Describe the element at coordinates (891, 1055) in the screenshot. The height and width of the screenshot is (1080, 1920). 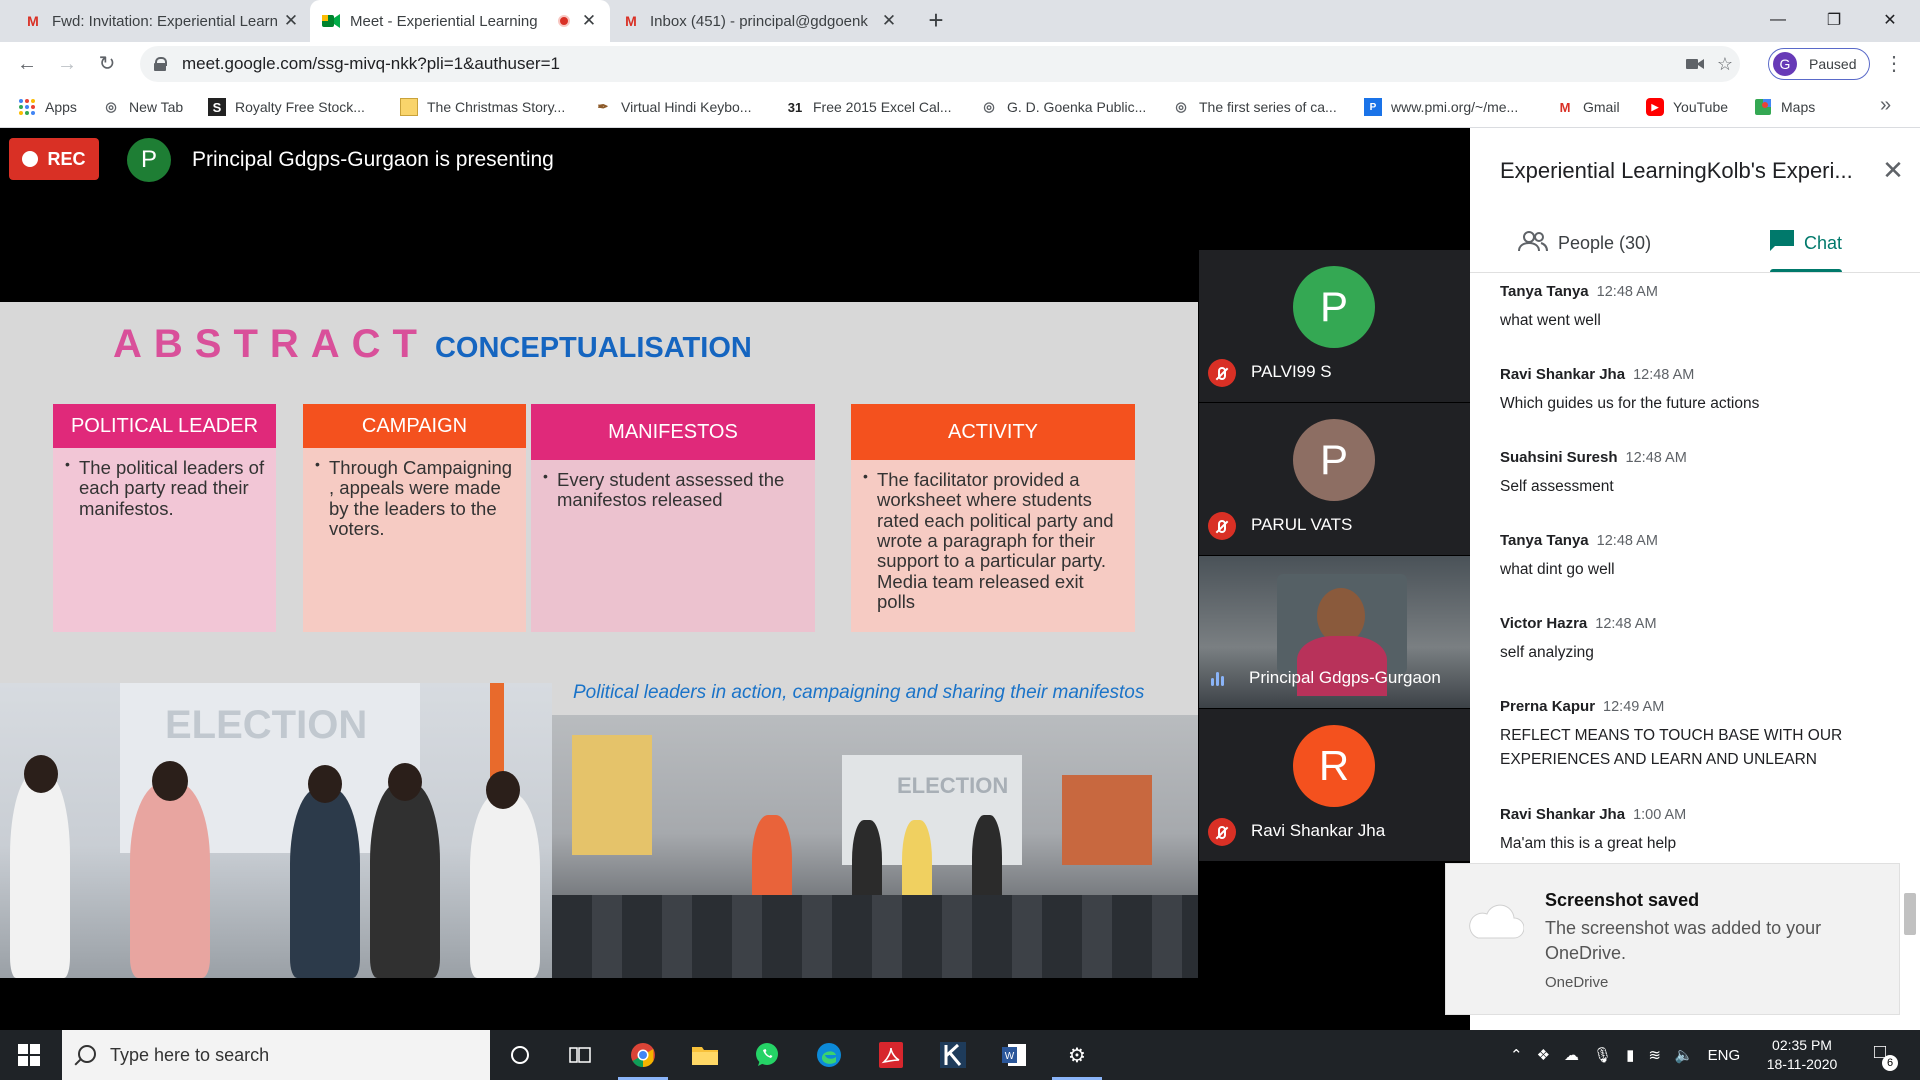
I see `acrobat-icon` at that location.